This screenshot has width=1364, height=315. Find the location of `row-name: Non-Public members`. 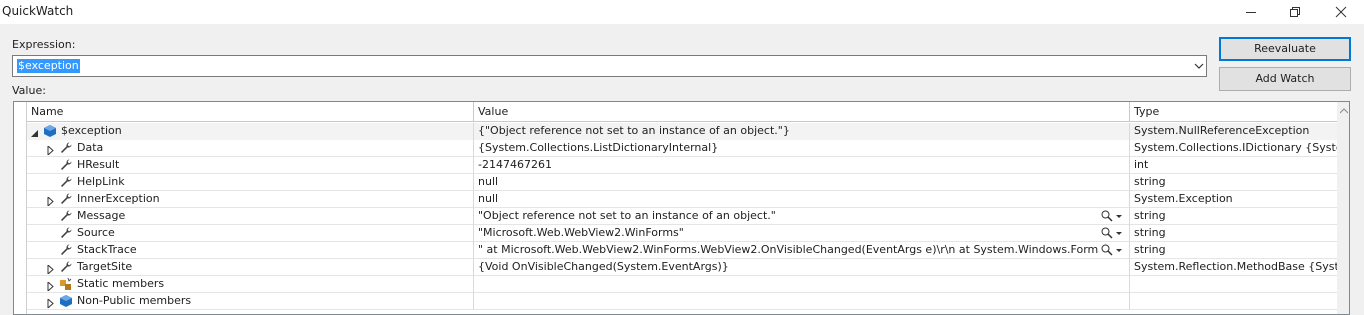

row-name: Non-Public members is located at coordinates (134, 300).